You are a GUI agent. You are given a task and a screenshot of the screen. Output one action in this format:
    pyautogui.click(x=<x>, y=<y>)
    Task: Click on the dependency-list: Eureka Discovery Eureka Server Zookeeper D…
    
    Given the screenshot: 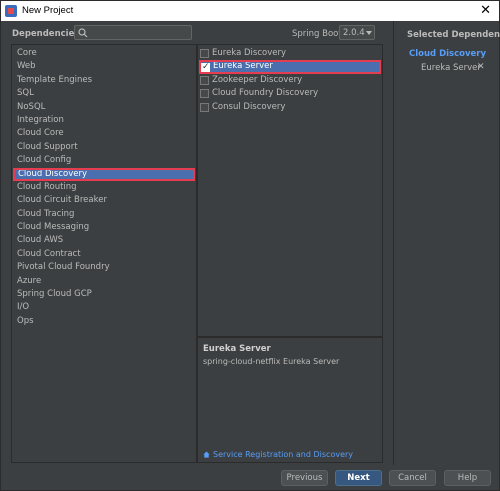 What is the action you would take?
    pyautogui.click(x=290, y=80)
    